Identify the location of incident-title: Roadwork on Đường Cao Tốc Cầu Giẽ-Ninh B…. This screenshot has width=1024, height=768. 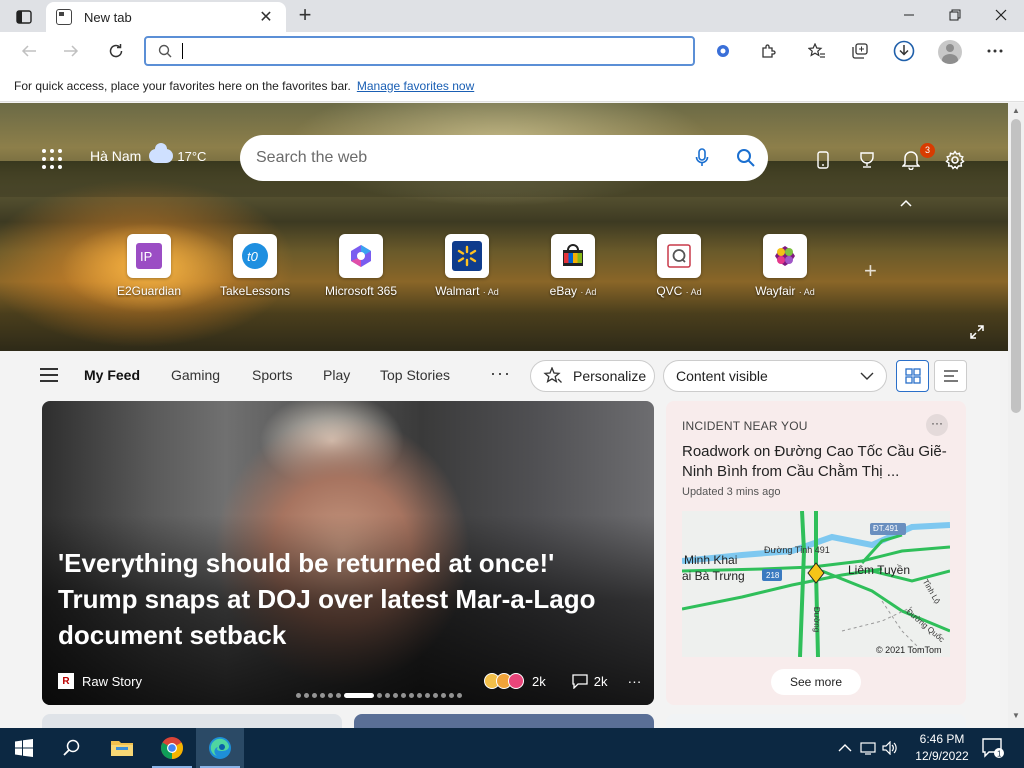
(818, 462).